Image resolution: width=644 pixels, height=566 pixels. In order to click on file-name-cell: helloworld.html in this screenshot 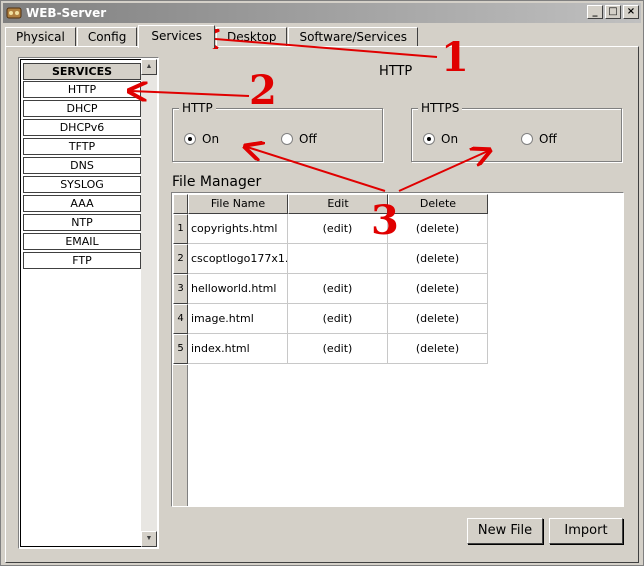, I will do `click(238, 289)`.